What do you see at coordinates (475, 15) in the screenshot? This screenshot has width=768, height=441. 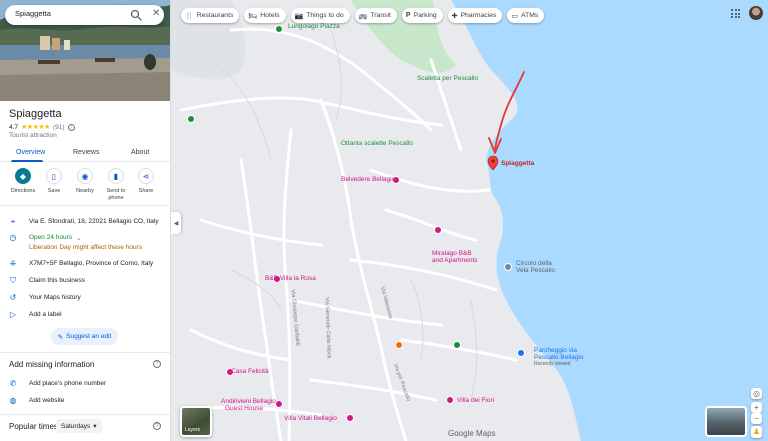 I see `chip-pharmacies: ✚ Pharmacies` at bounding box center [475, 15].